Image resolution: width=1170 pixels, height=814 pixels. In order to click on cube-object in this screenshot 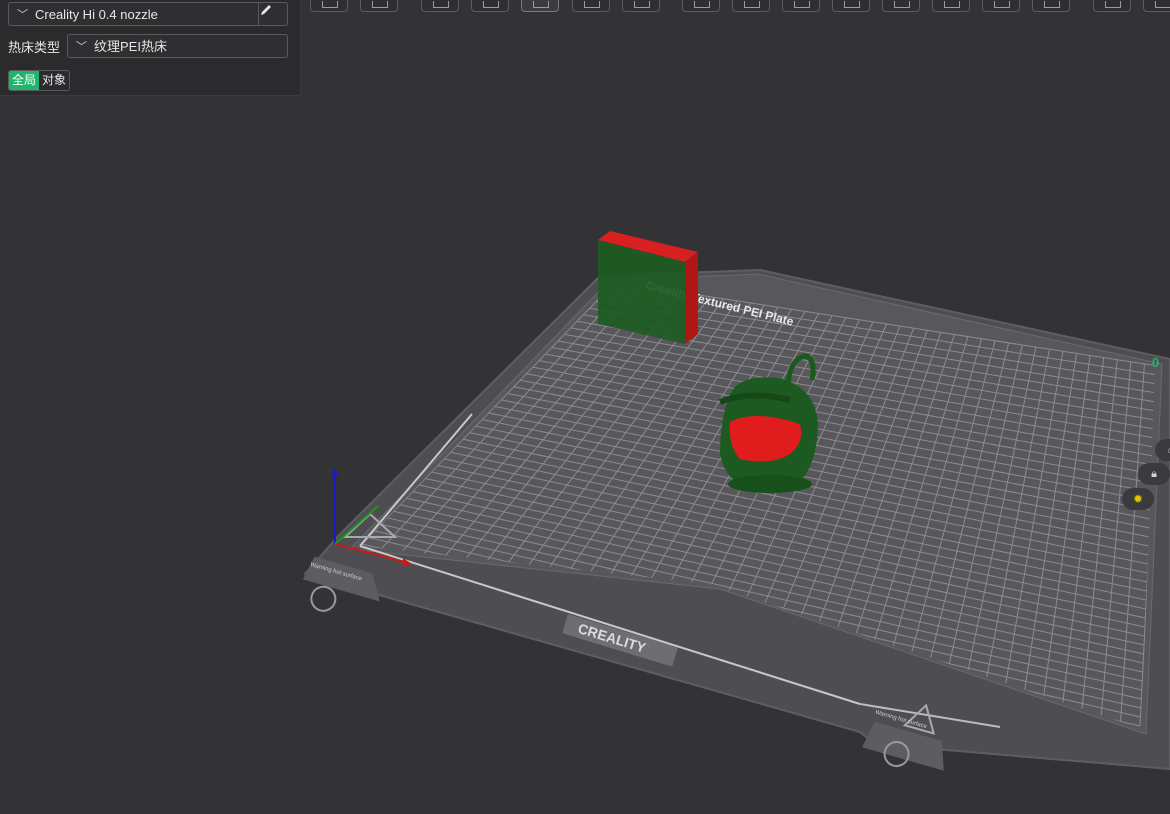, I will do `click(648, 287)`.